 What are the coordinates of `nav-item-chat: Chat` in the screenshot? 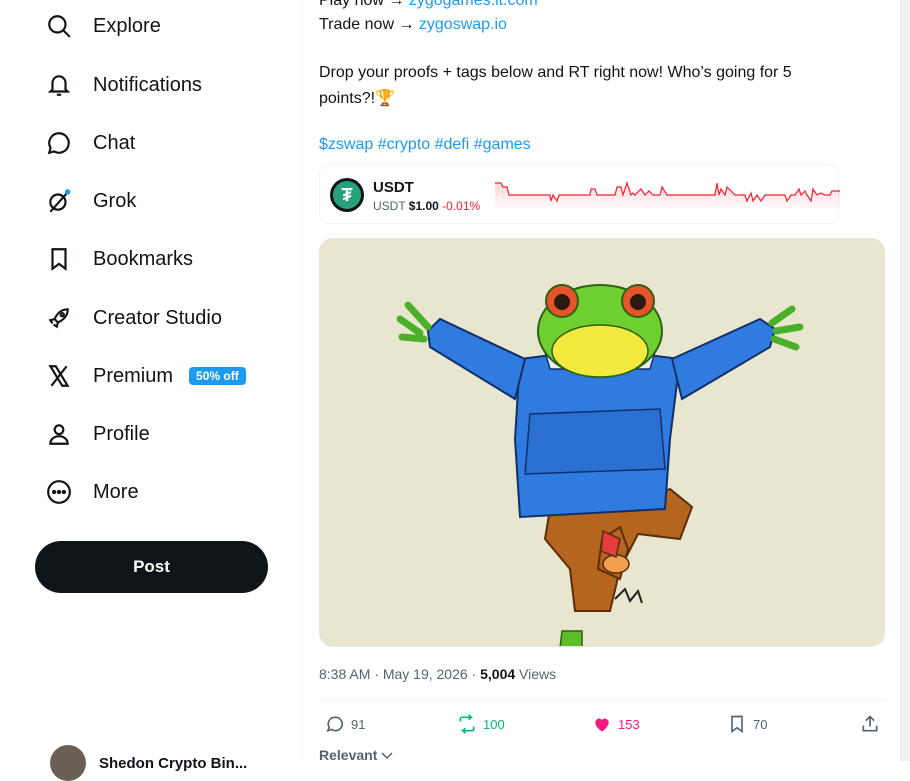 It's located at (84, 143).